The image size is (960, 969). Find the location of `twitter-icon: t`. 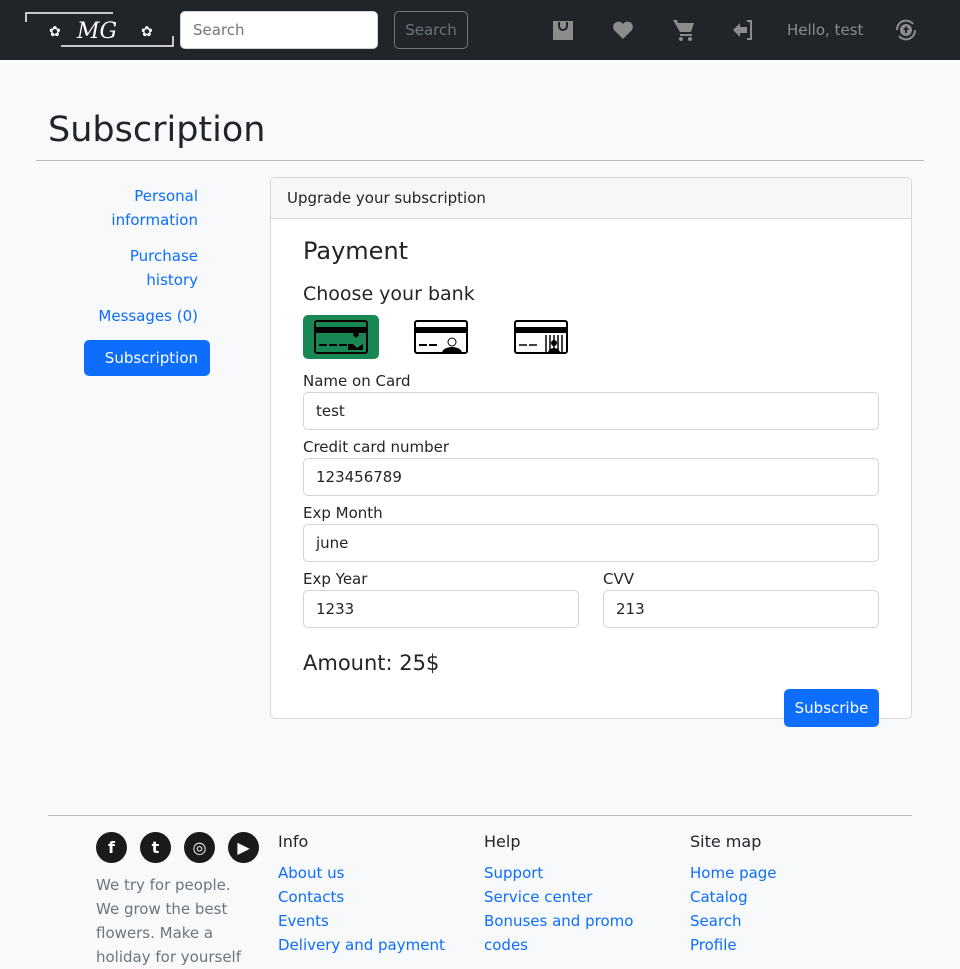

twitter-icon: t is located at coordinates (155, 847).